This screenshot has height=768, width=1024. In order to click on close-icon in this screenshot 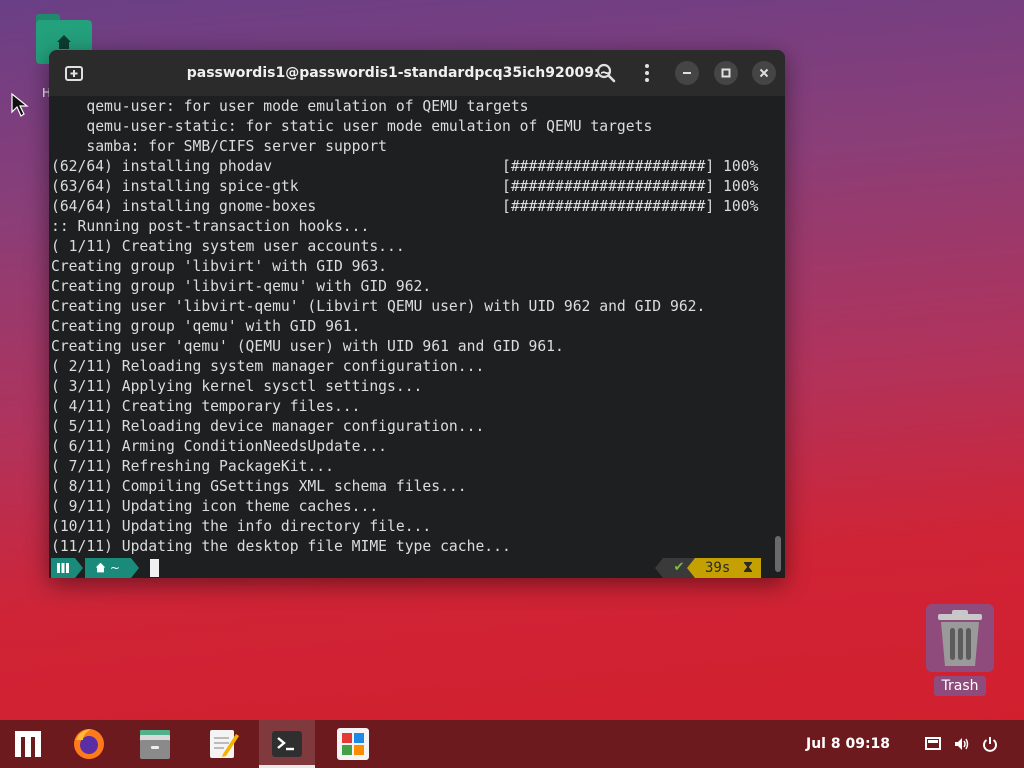, I will do `click(764, 73)`.